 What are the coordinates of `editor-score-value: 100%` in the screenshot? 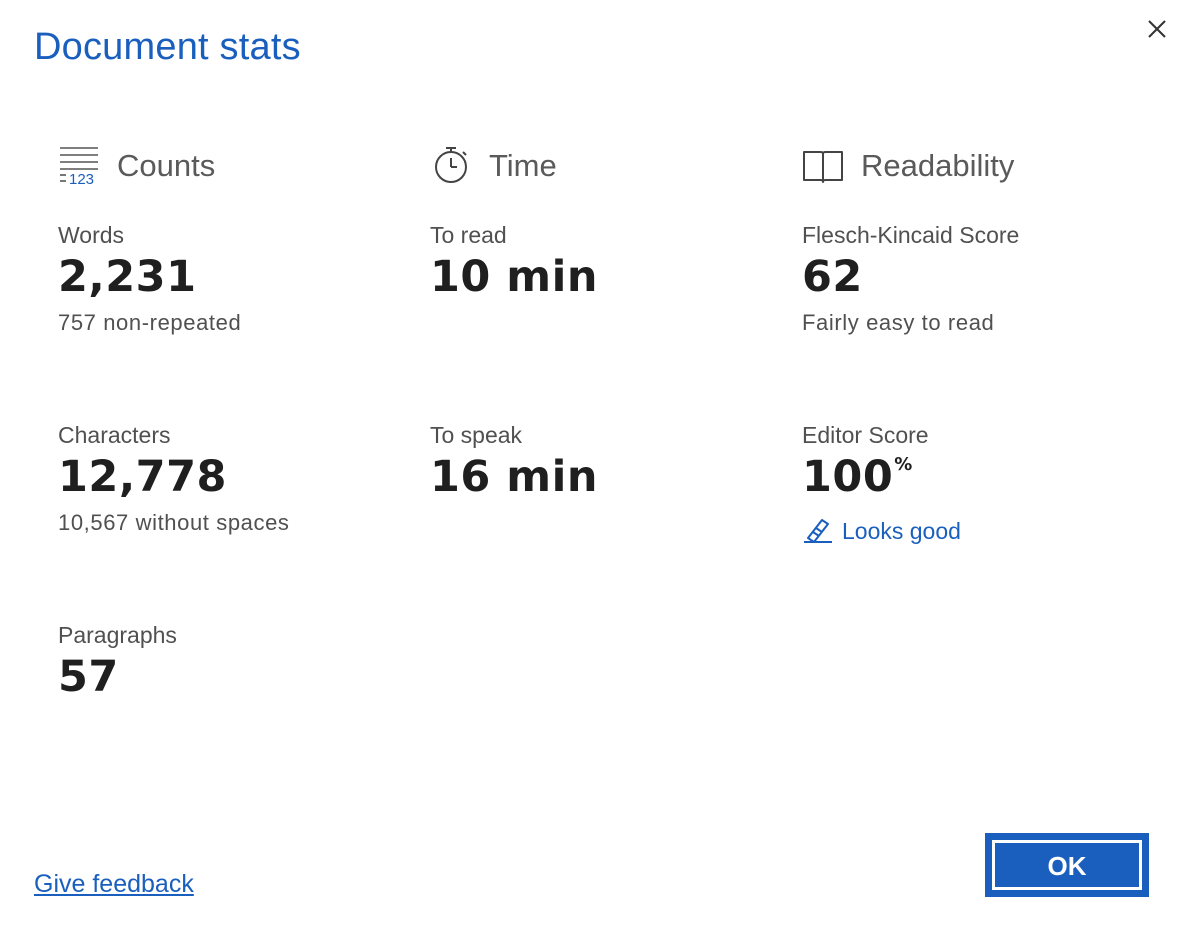 It's located at (857, 477).